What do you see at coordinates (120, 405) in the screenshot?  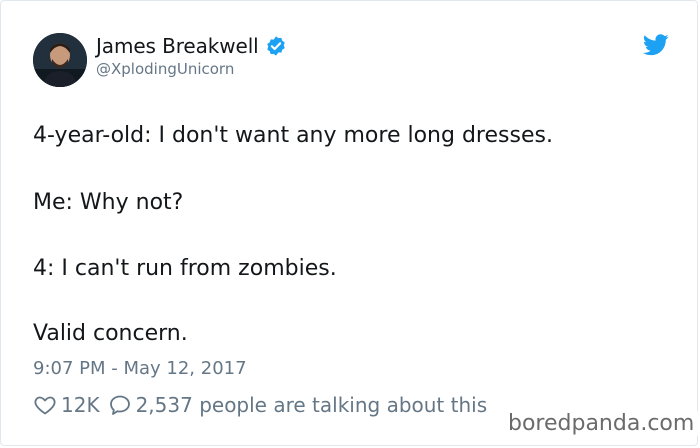 I see `speech-bubble-icon` at bounding box center [120, 405].